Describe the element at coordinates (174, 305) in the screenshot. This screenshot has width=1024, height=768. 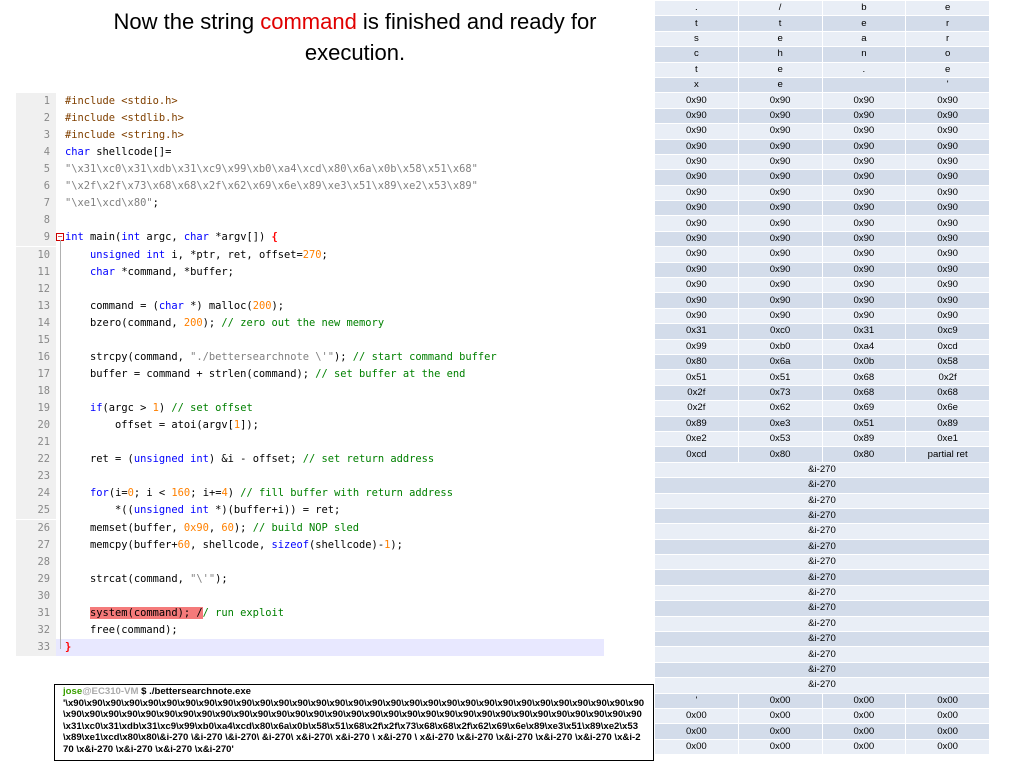
I see `code-text: command = (char *) malloc(200);` at that location.